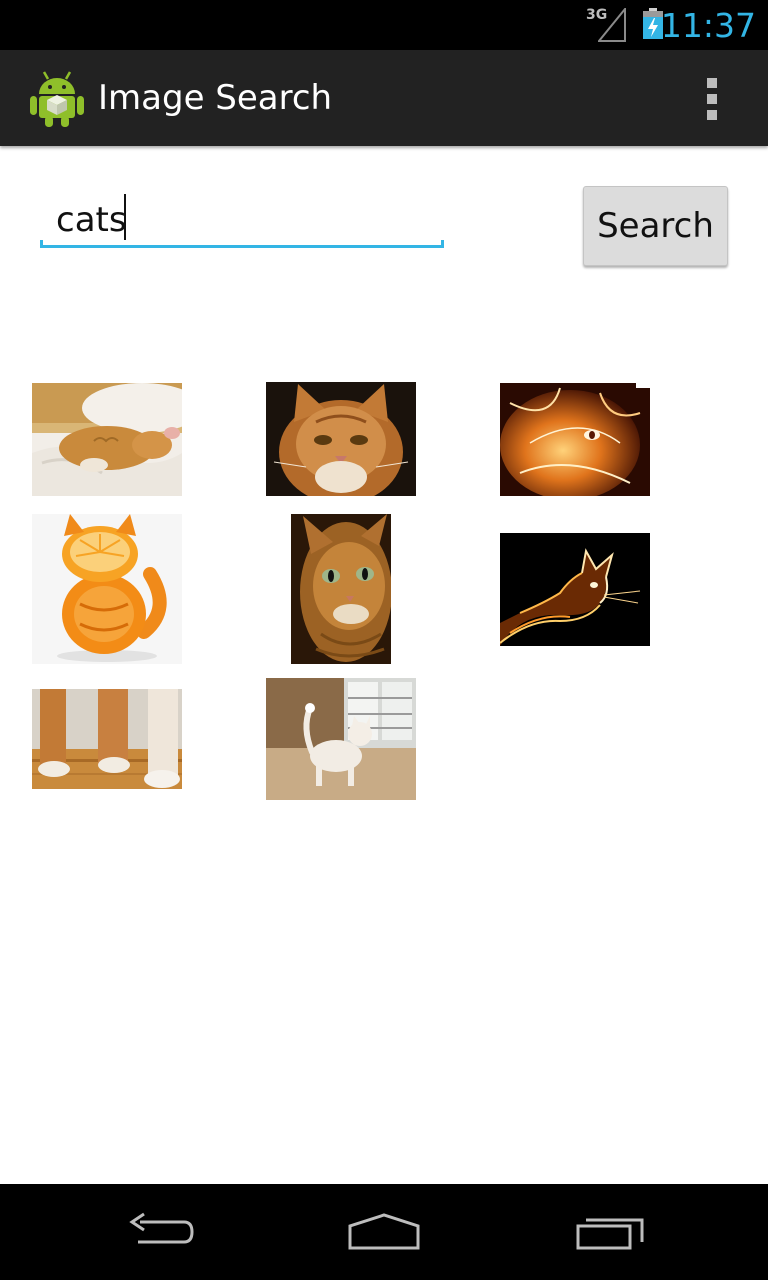 The width and height of the screenshot is (768, 1280). I want to click on cat-paws-on-floor-image, so click(107, 739).